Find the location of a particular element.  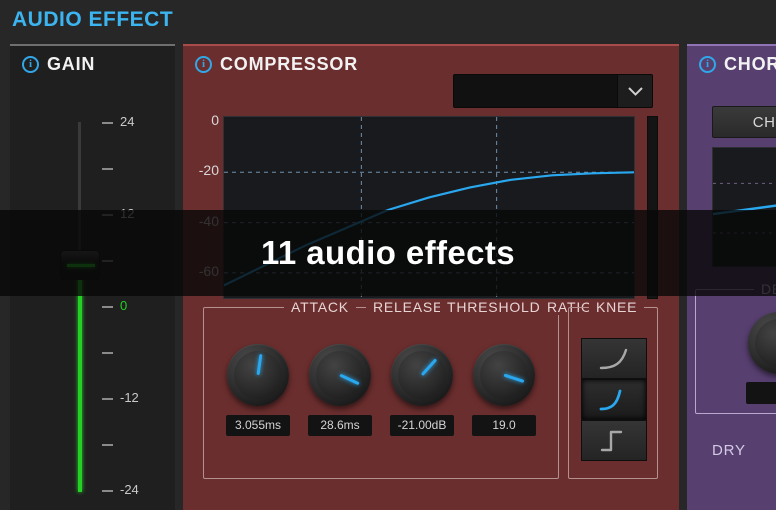

compressor-knee-group: KNEE is located at coordinates (613, 389).